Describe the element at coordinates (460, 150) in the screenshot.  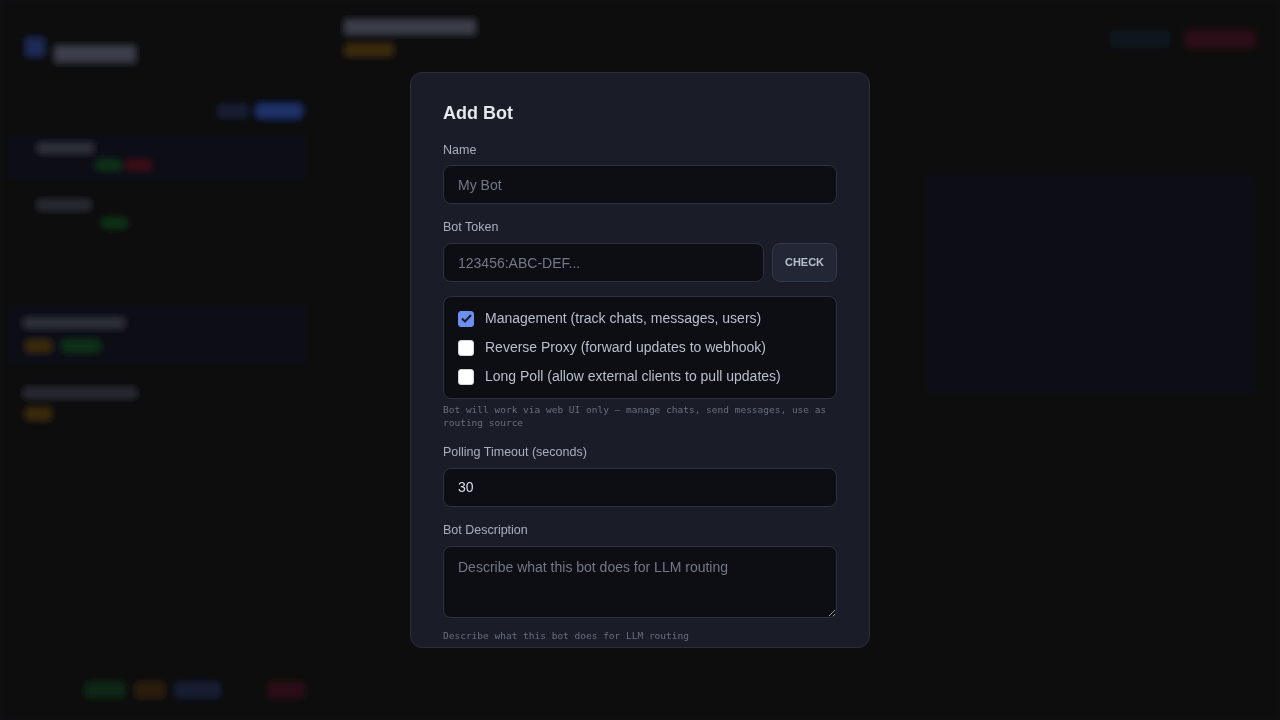
I see `field-label: Name` at that location.